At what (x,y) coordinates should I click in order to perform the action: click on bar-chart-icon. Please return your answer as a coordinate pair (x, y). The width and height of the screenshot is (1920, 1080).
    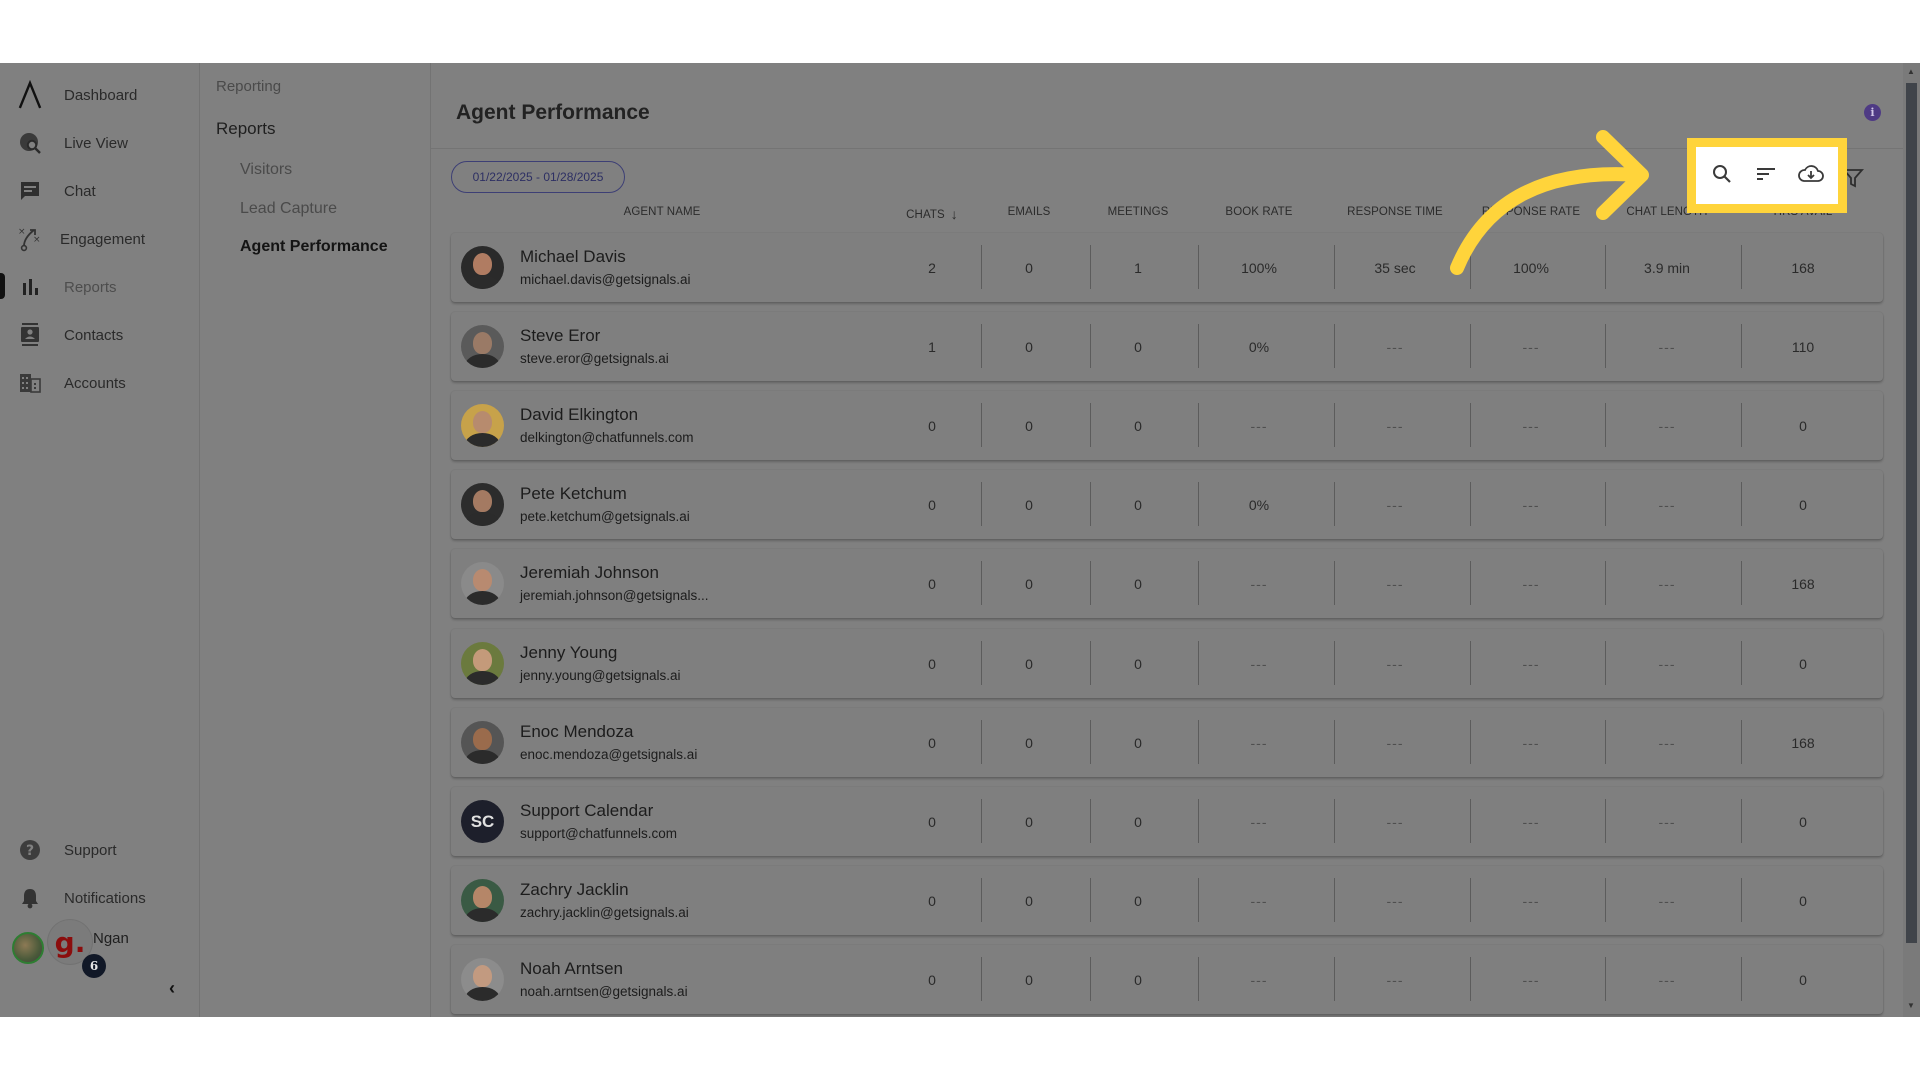
    Looking at the image, I should click on (30, 287).